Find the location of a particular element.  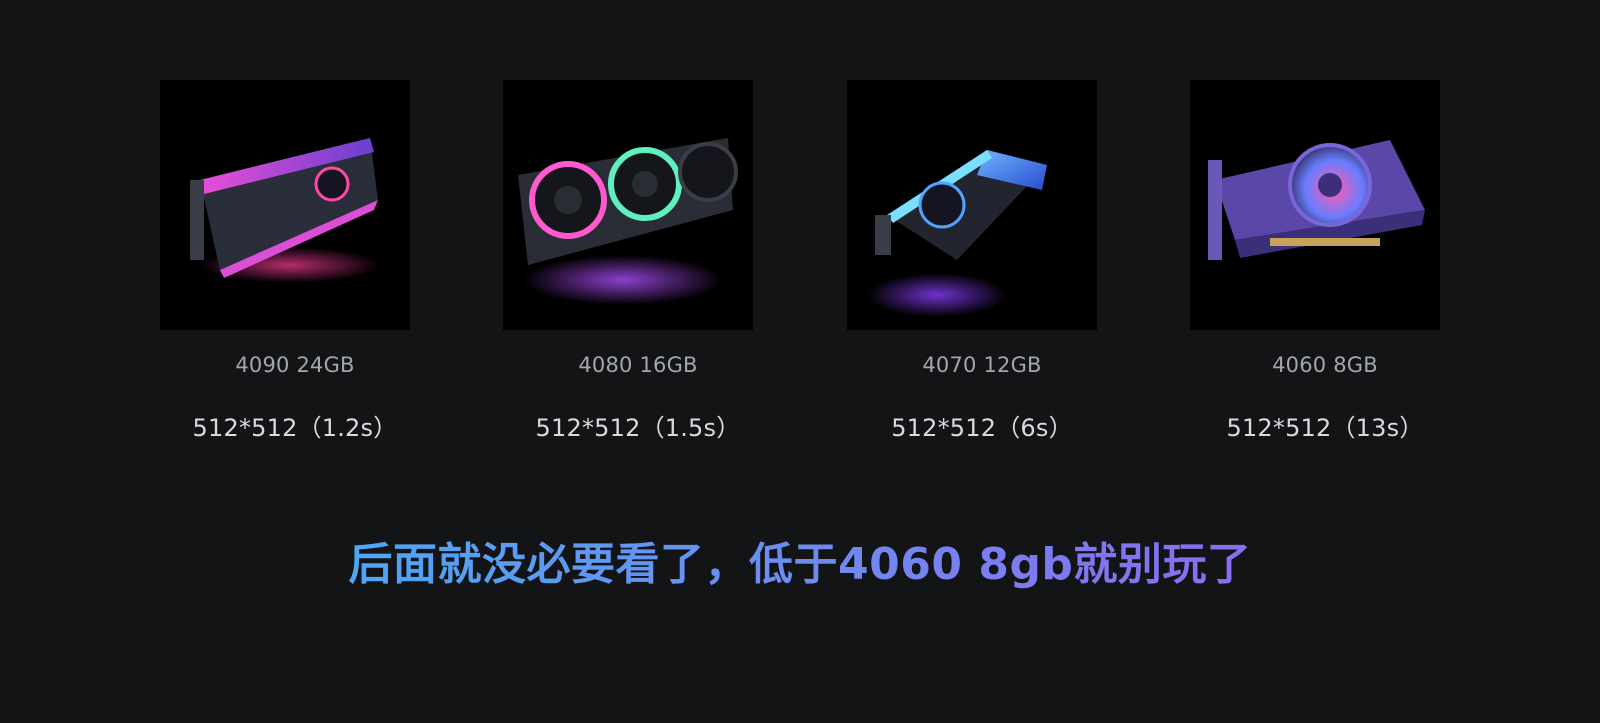

gpu-model-label: 4070 12GB is located at coordinates (982, 365).